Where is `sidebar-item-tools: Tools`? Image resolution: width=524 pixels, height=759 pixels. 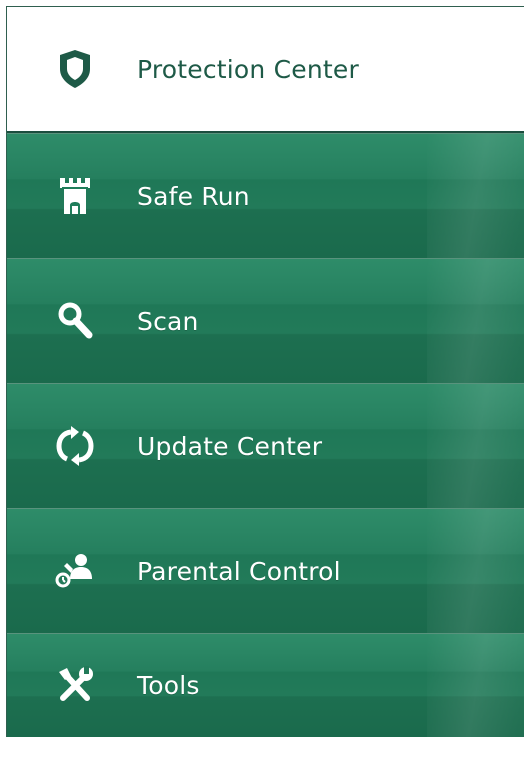
sidebar-item-tools: Tools is located at coordinates (265, 685).